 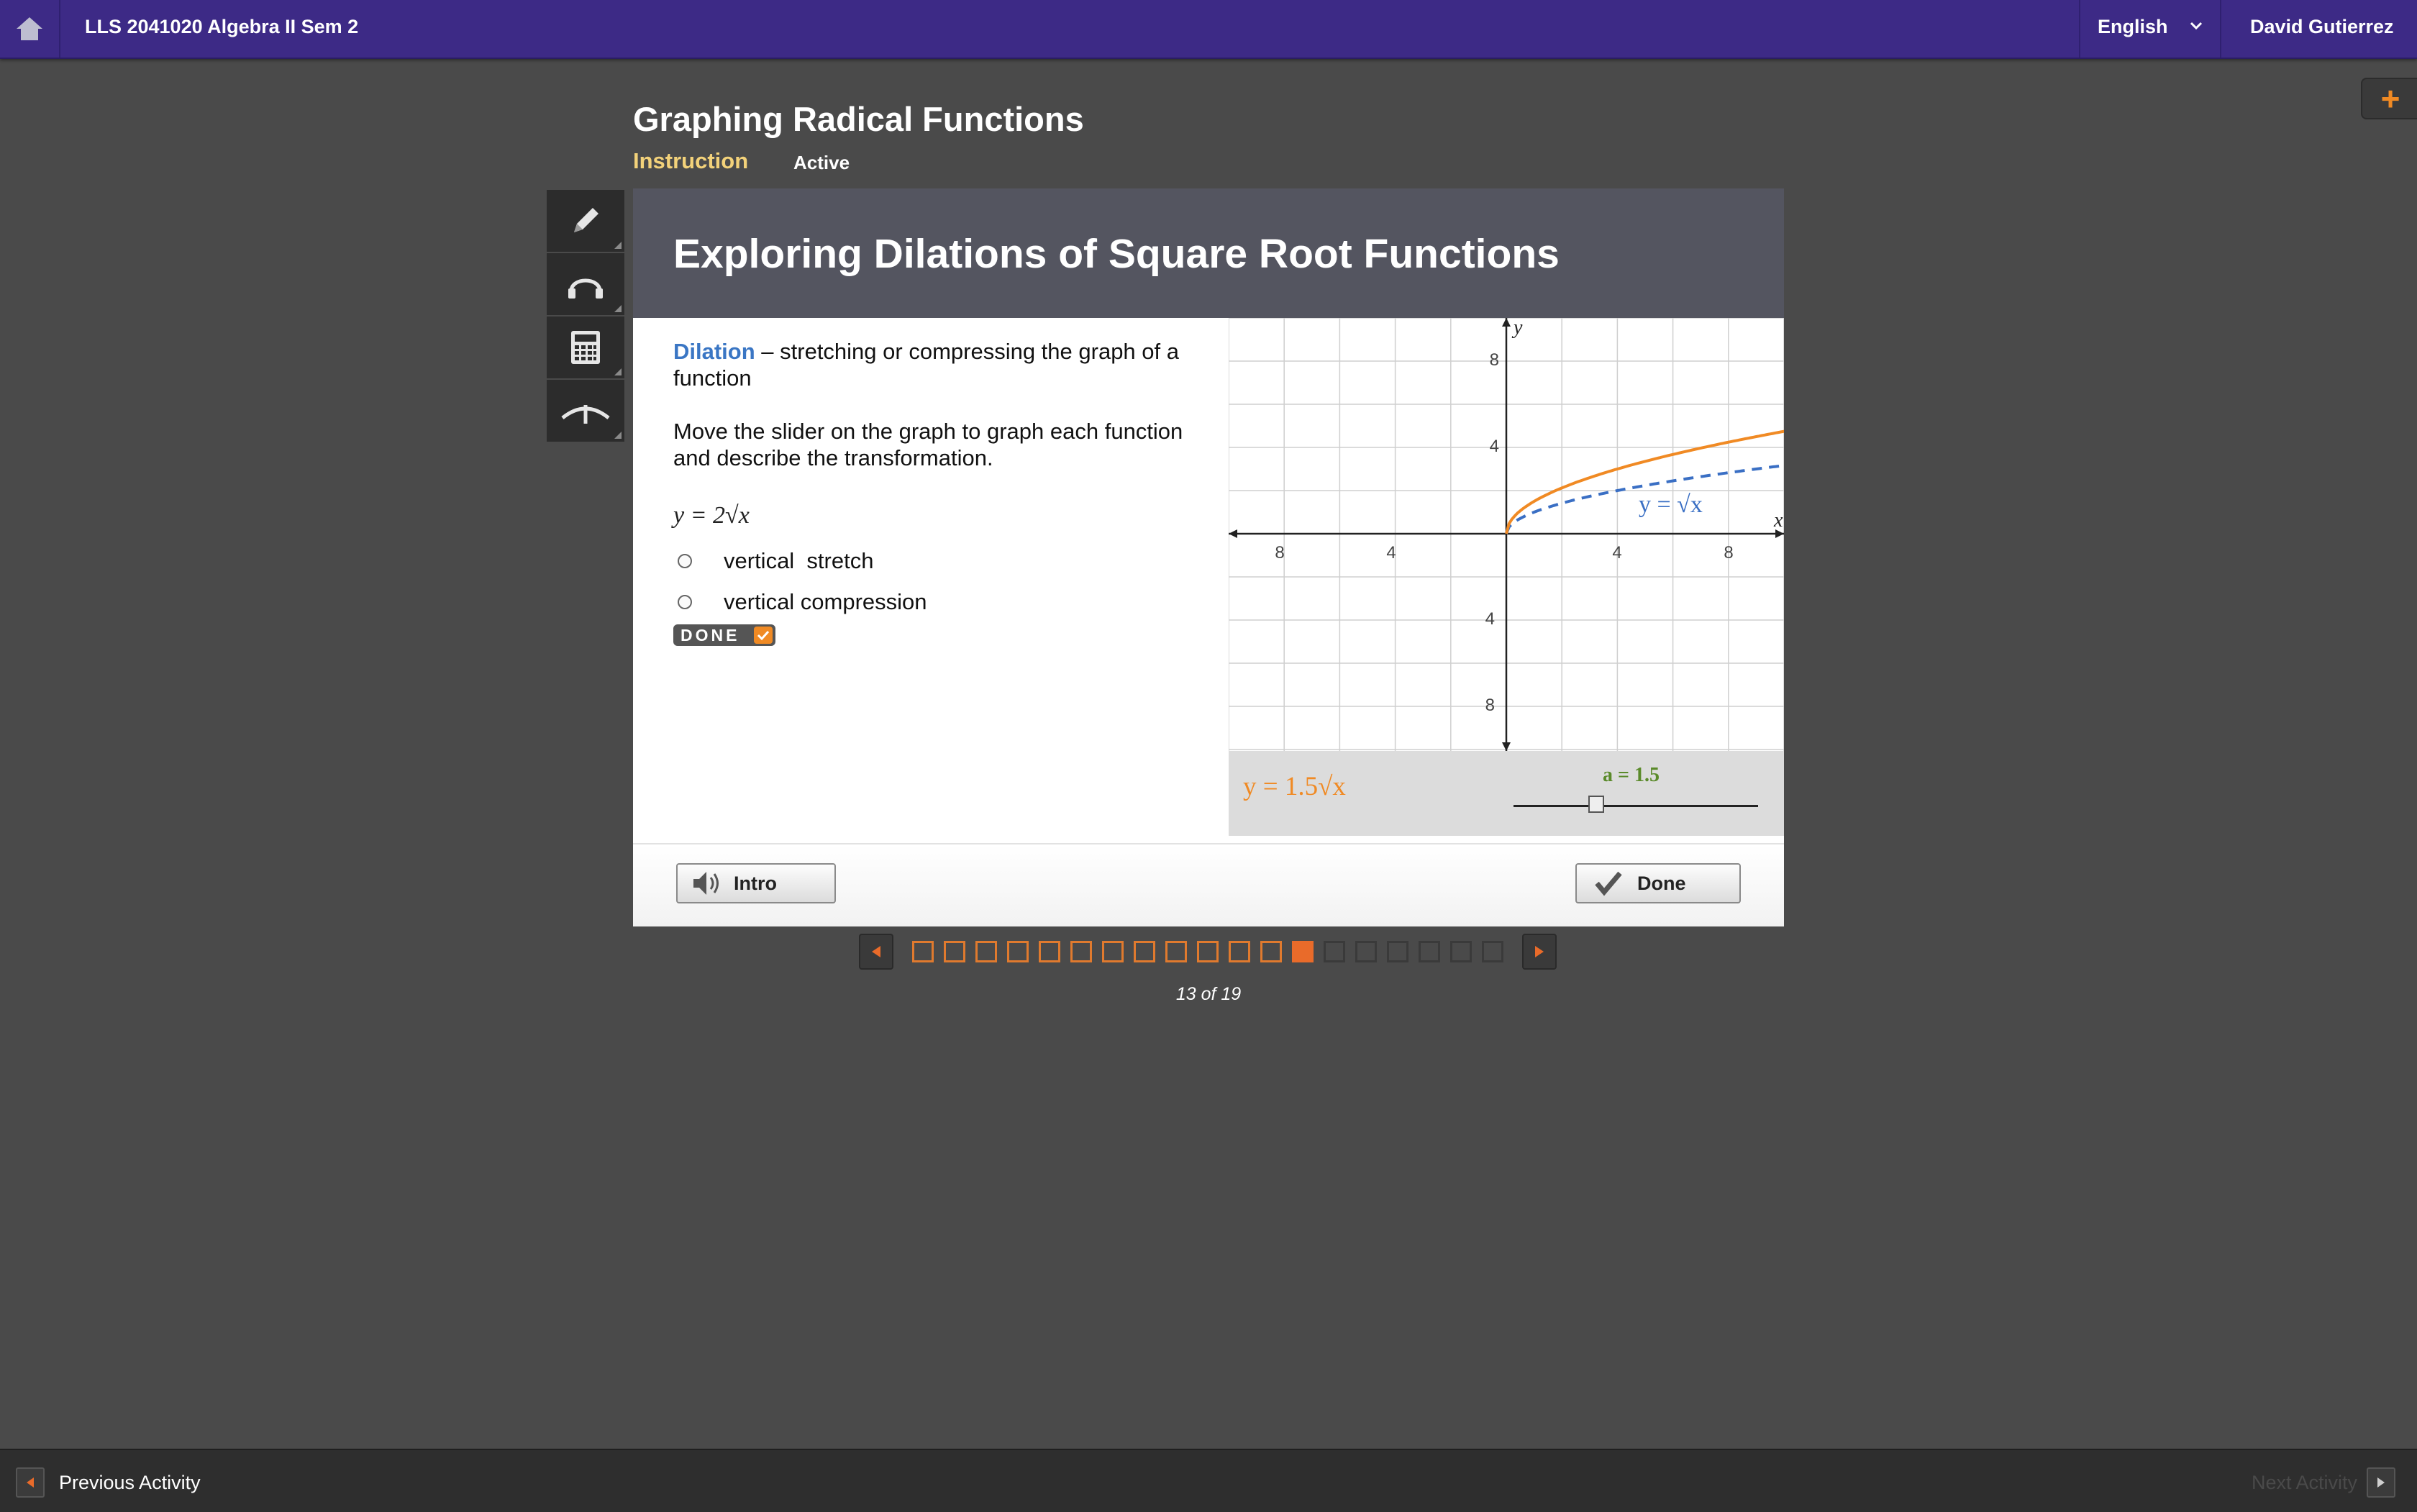 What do you see at coordinates (1778, 521) in the screenshot?
I see `x-axis-label: x` at bounding box center [1778, 521].